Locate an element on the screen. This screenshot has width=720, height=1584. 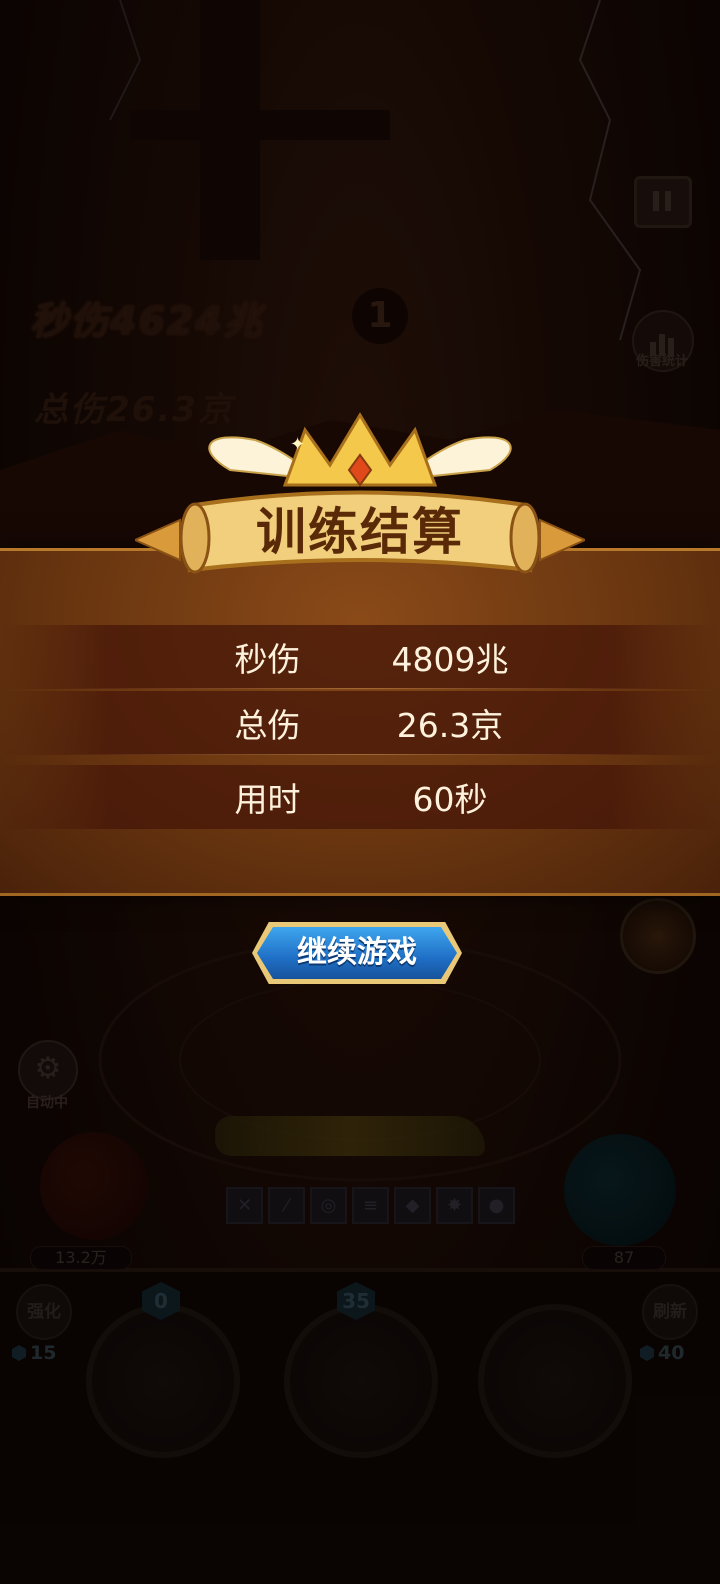
result-row: 总伤 26.3京 is located at coordinates (360, 723).